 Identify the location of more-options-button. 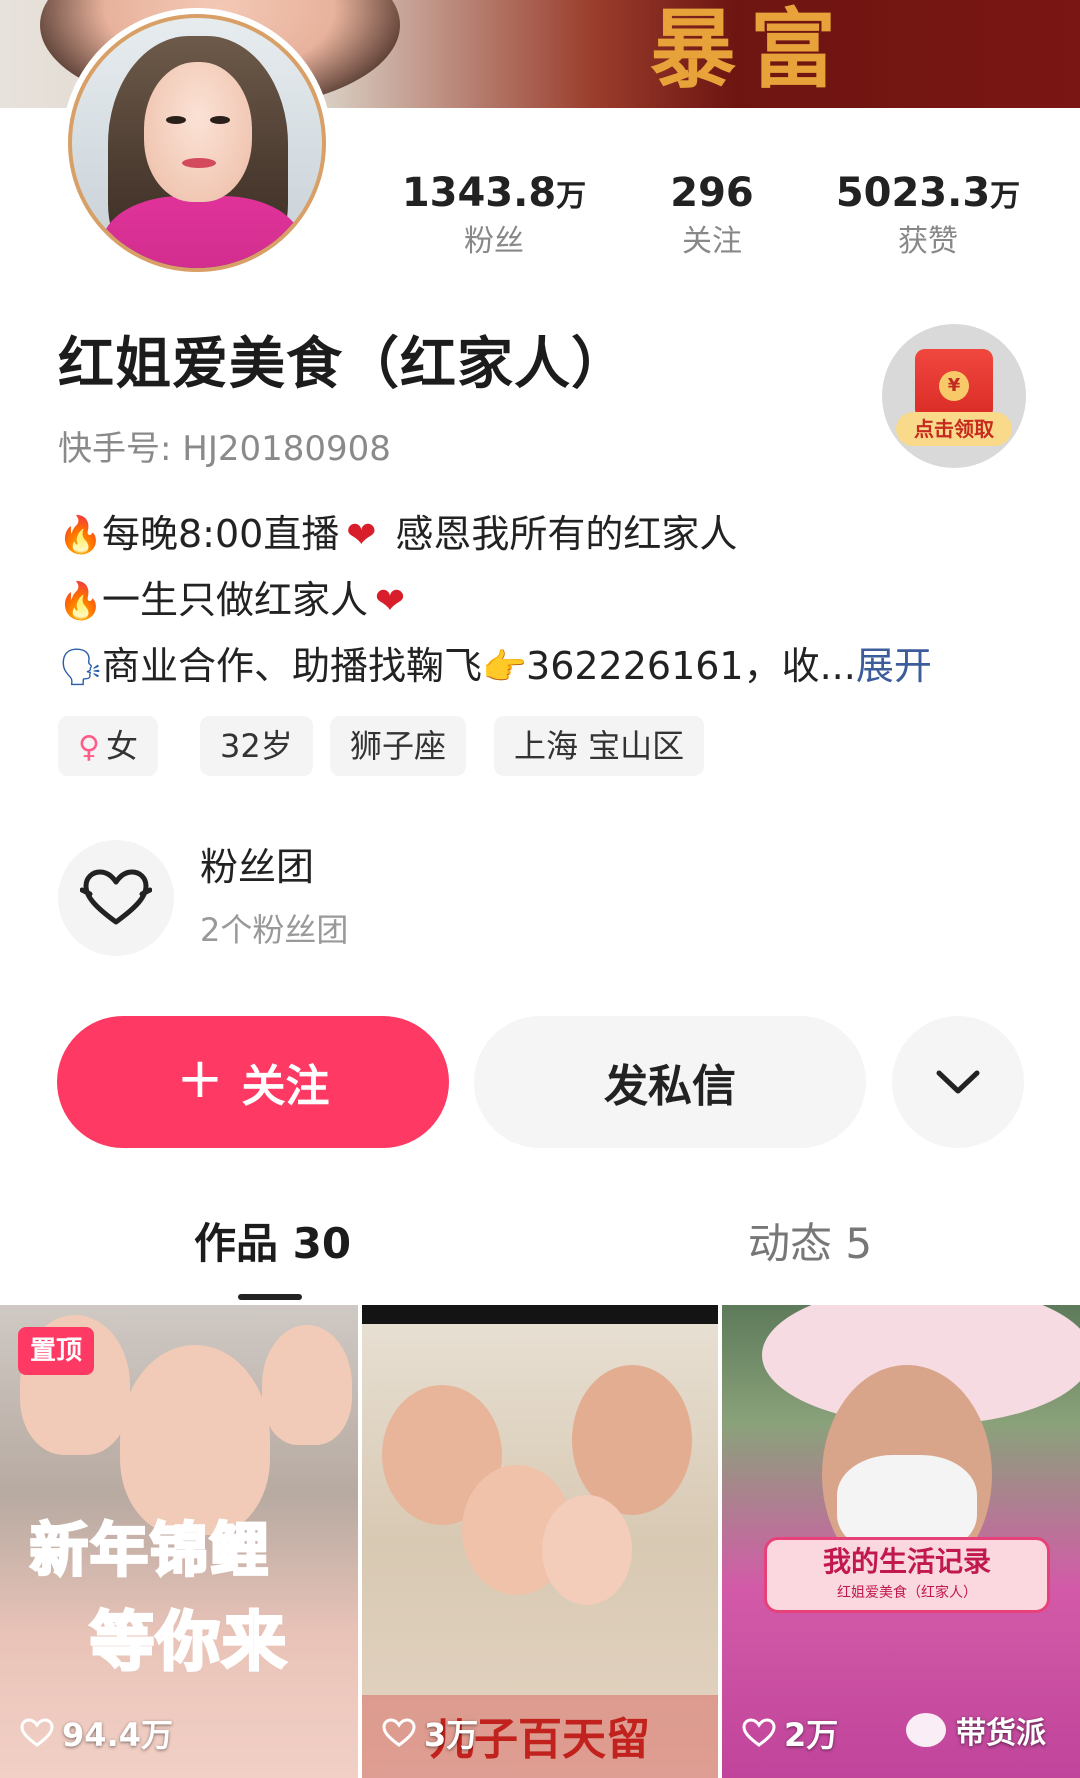
(958, 1082).